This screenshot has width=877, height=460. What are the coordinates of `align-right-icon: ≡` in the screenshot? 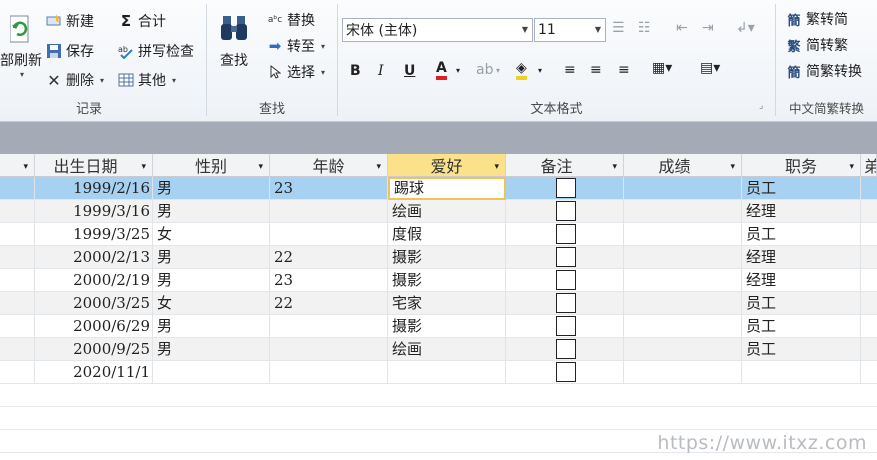 It's located at (624, 70).